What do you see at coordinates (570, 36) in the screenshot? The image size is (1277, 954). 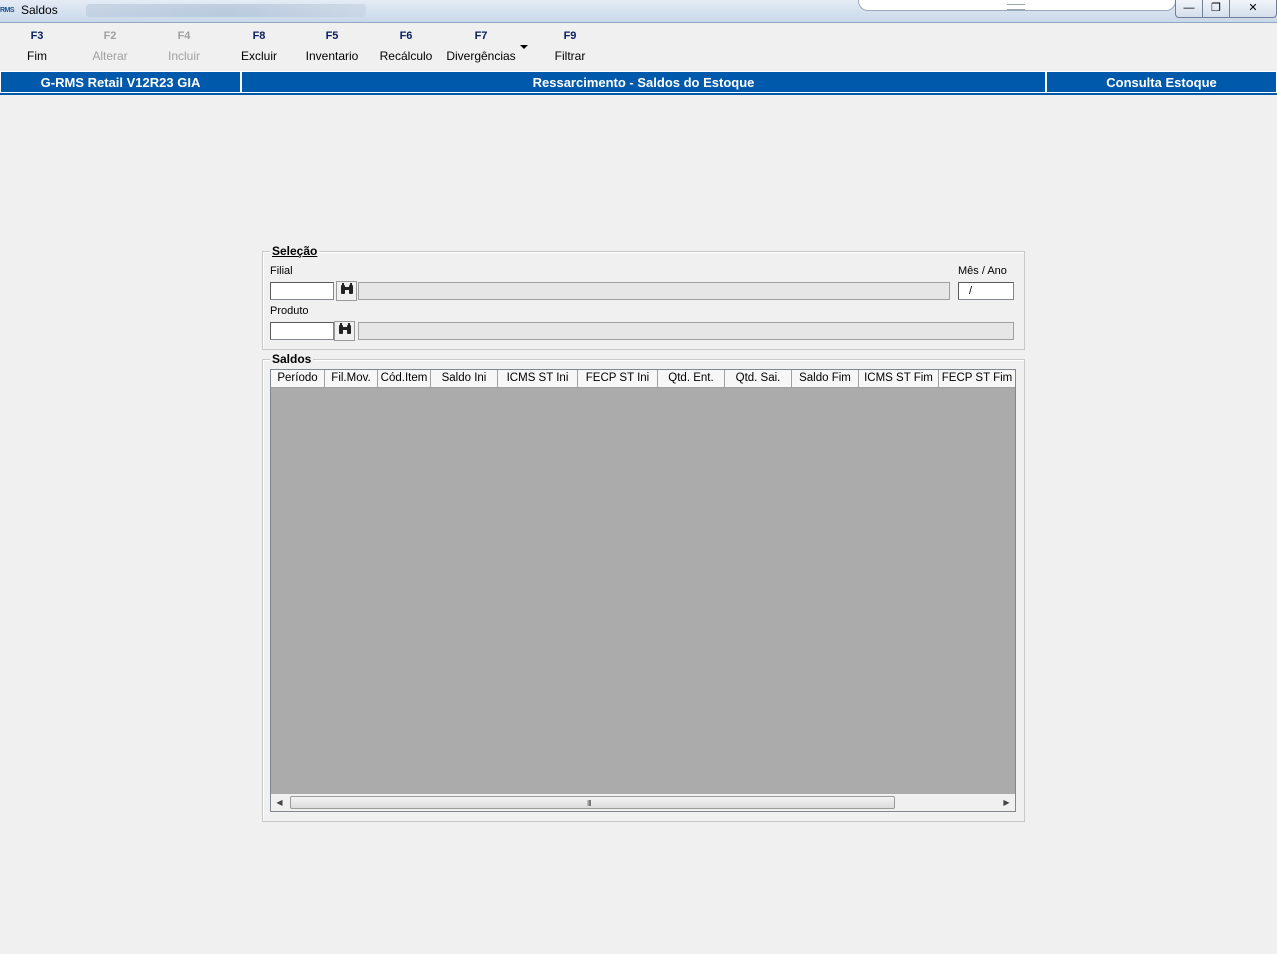 I see `fkey-label: F9` at bounding box center [570, 36].